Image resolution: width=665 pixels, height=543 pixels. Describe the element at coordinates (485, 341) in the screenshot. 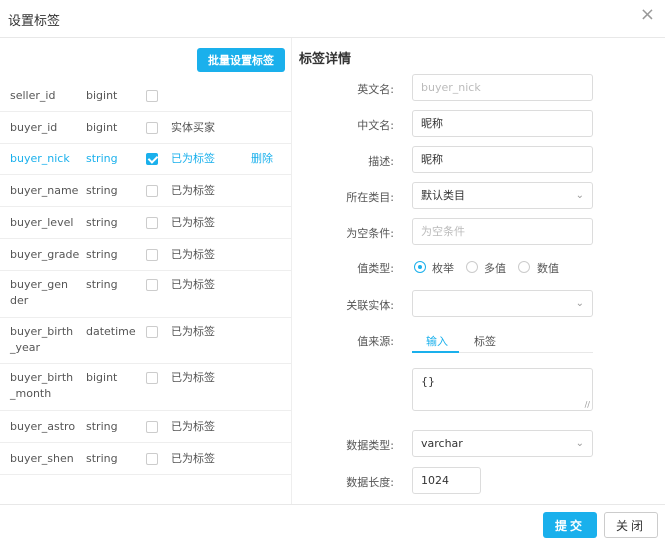

I see `tab-tag: 标签` at that location.